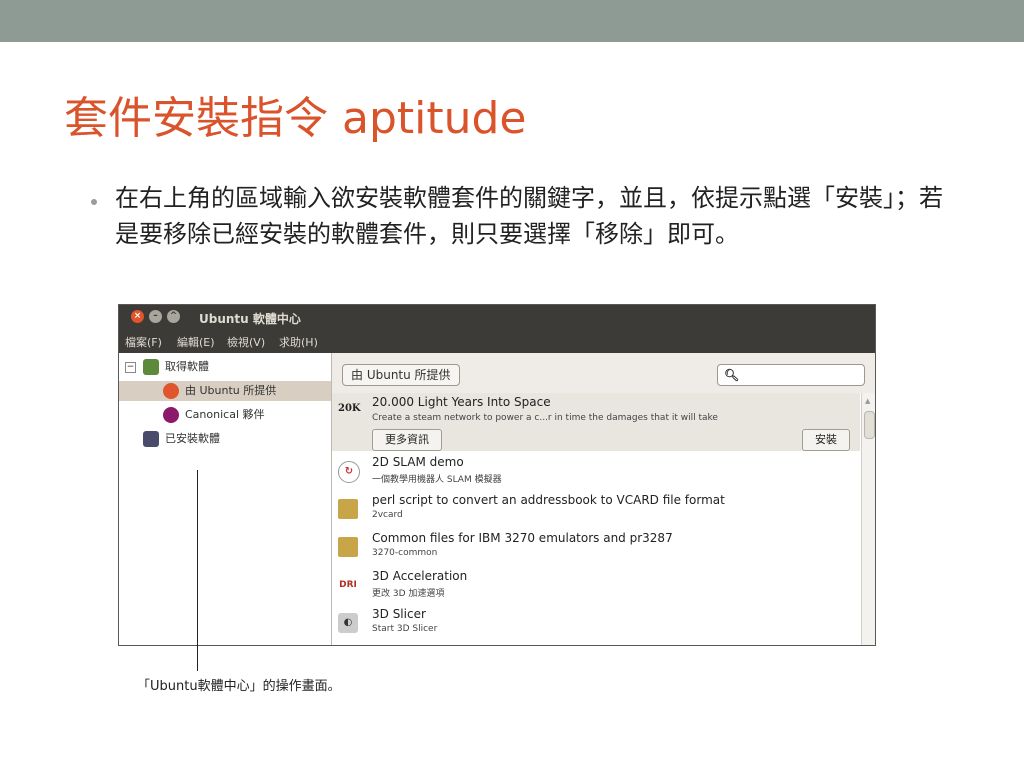 The image size is (1024, 768). Describe the element at coordinates (187, 366) in the screenshot. I see `sidebar-item-label: 取得軟體` at that location.